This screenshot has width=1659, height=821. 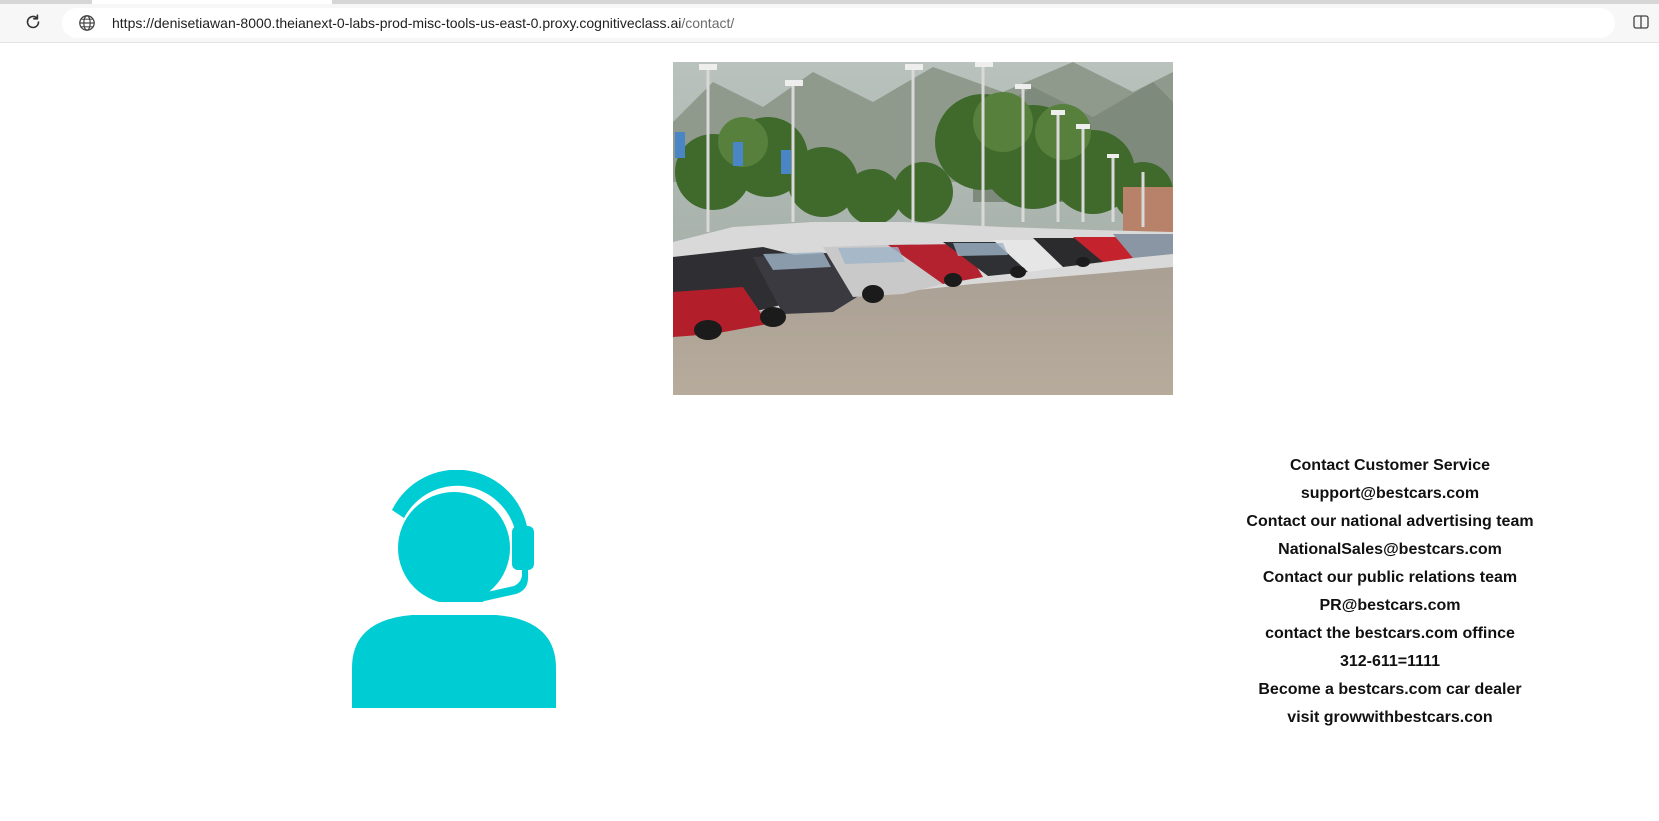 I want to click on dealer-heading: Become a bestcars.com car dealer, so click(x=1390, y=689).